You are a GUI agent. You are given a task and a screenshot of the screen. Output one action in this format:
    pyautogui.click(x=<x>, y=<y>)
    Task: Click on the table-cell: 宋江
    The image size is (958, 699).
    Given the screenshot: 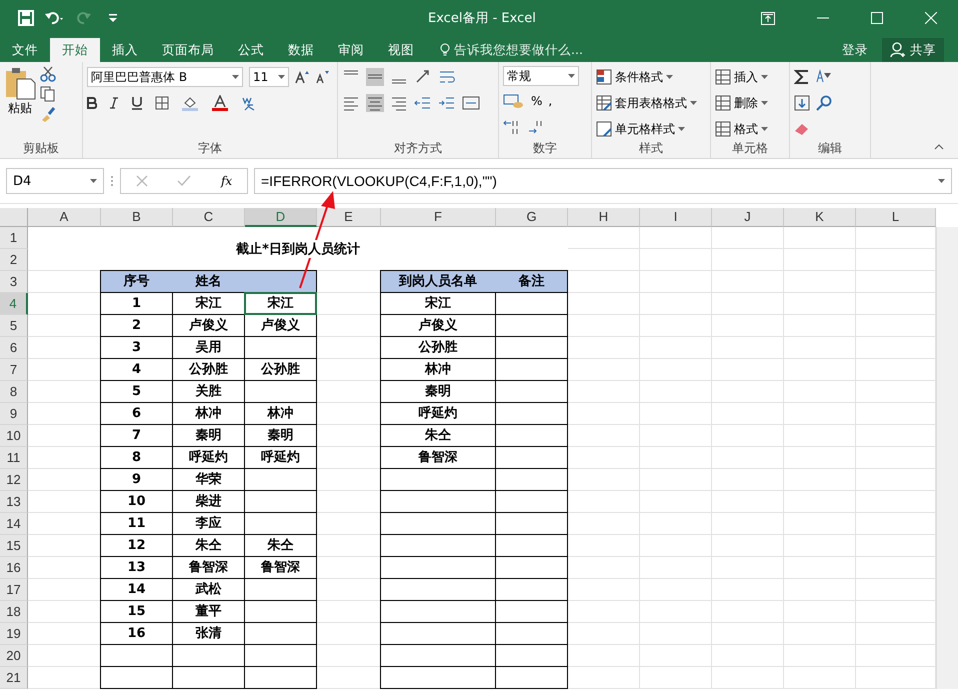 What is the action you would take?
    pyautogui.click(x=208, y=303)
    